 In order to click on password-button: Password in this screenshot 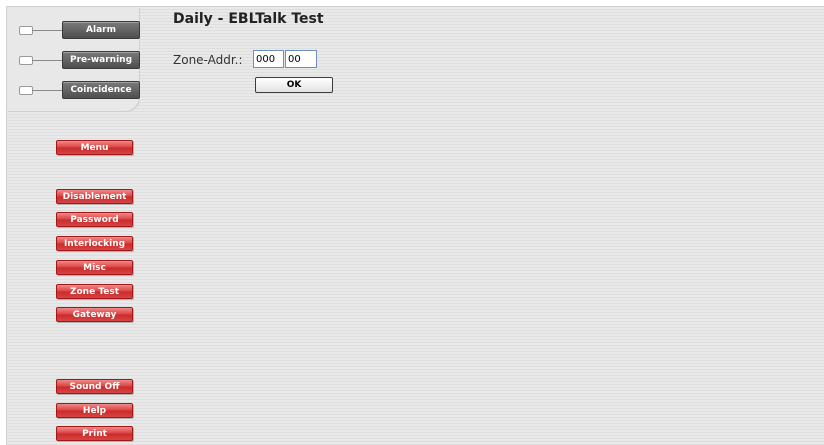, I will do `click(94, 219)`.